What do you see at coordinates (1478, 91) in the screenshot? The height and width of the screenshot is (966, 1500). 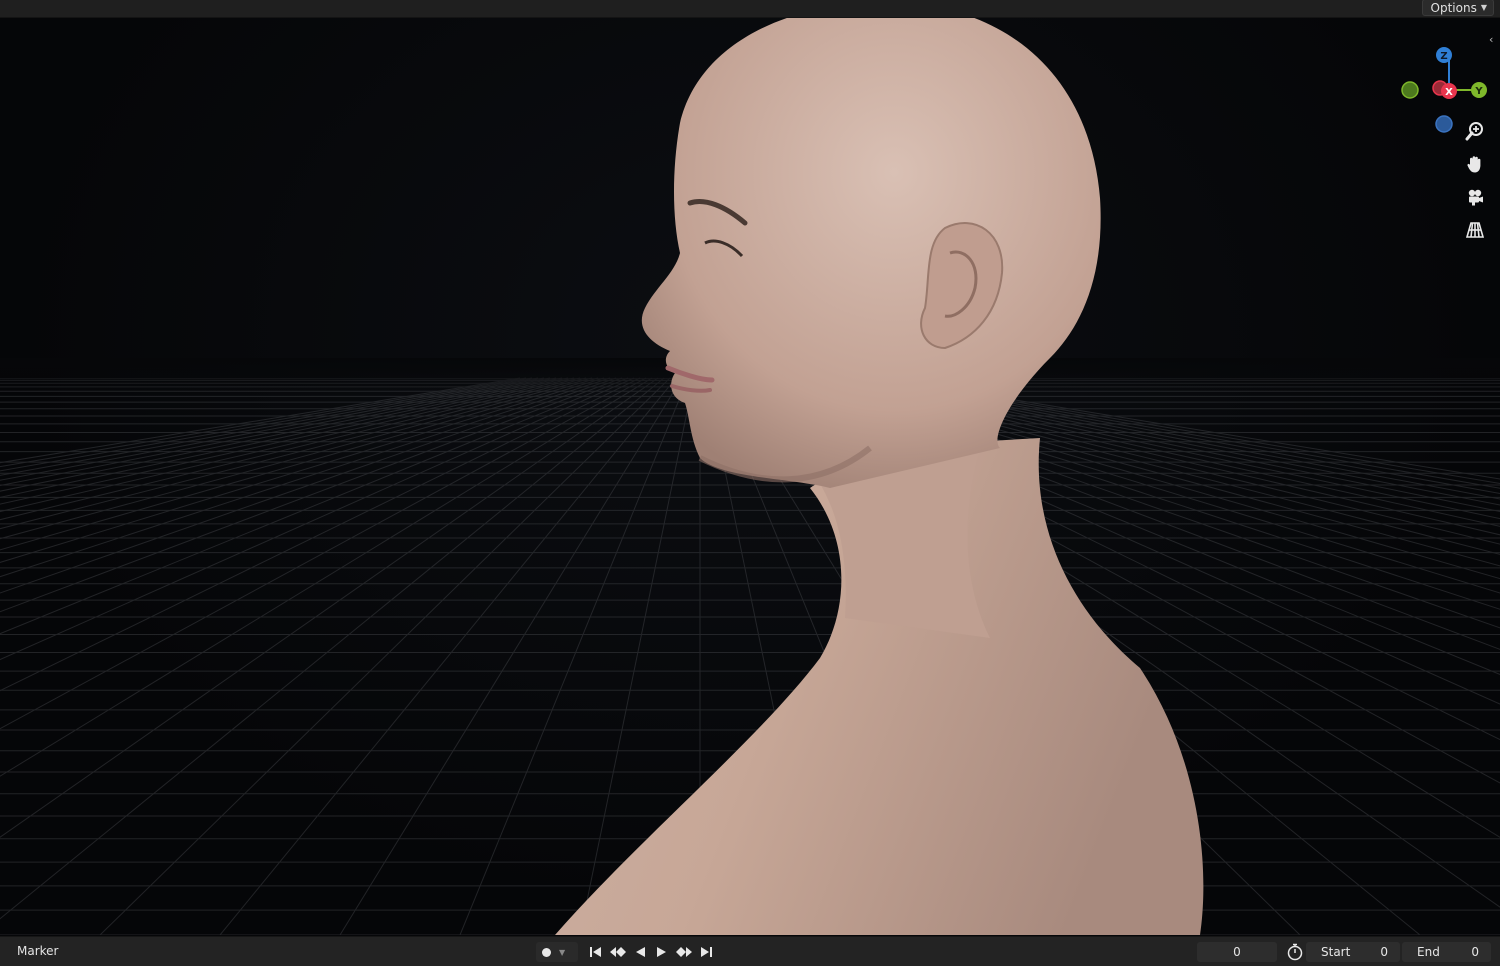 I see `y-axis-label: Y` at bounding box center [1478, 91].